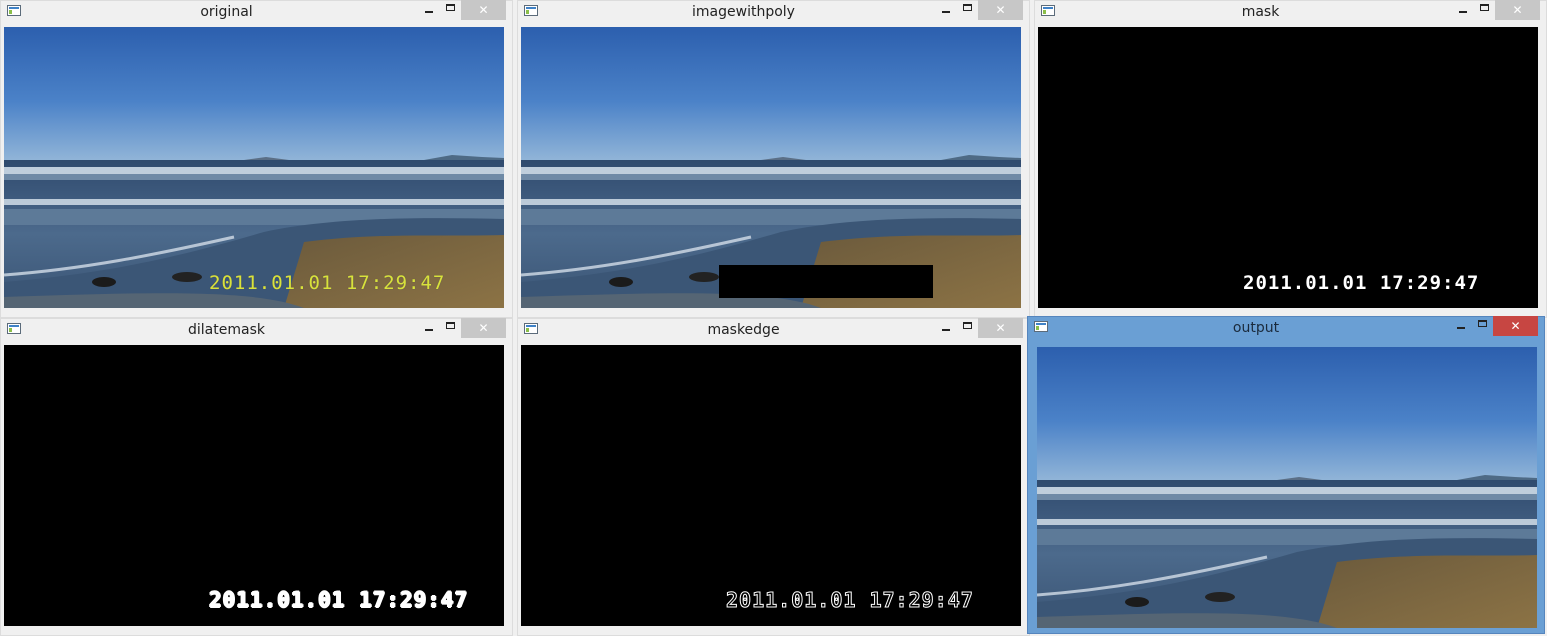 This screenshot has height=636, width=1547. I want to click on titlebar: mask ✕, so click(1290, 11).